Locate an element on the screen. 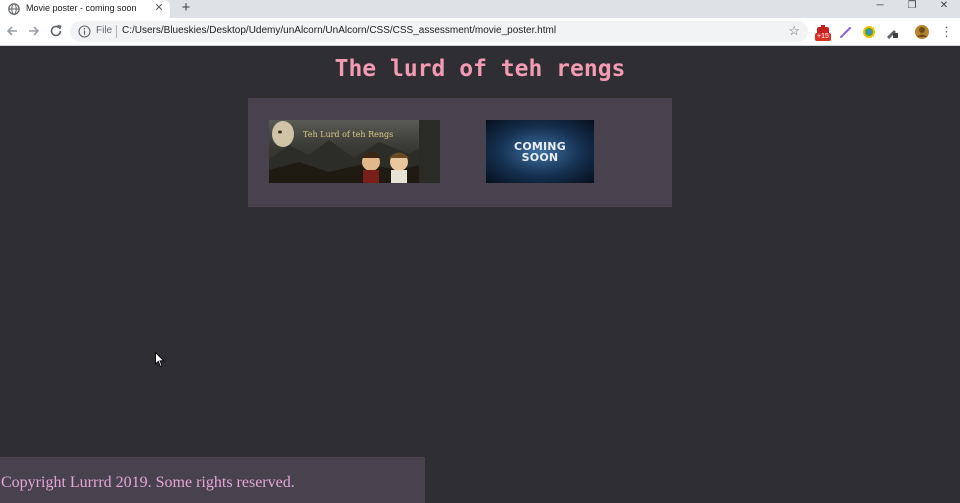 This screenshot has width=960, height=503. mouse-cursor-icon is located at coordinates (160, 360).